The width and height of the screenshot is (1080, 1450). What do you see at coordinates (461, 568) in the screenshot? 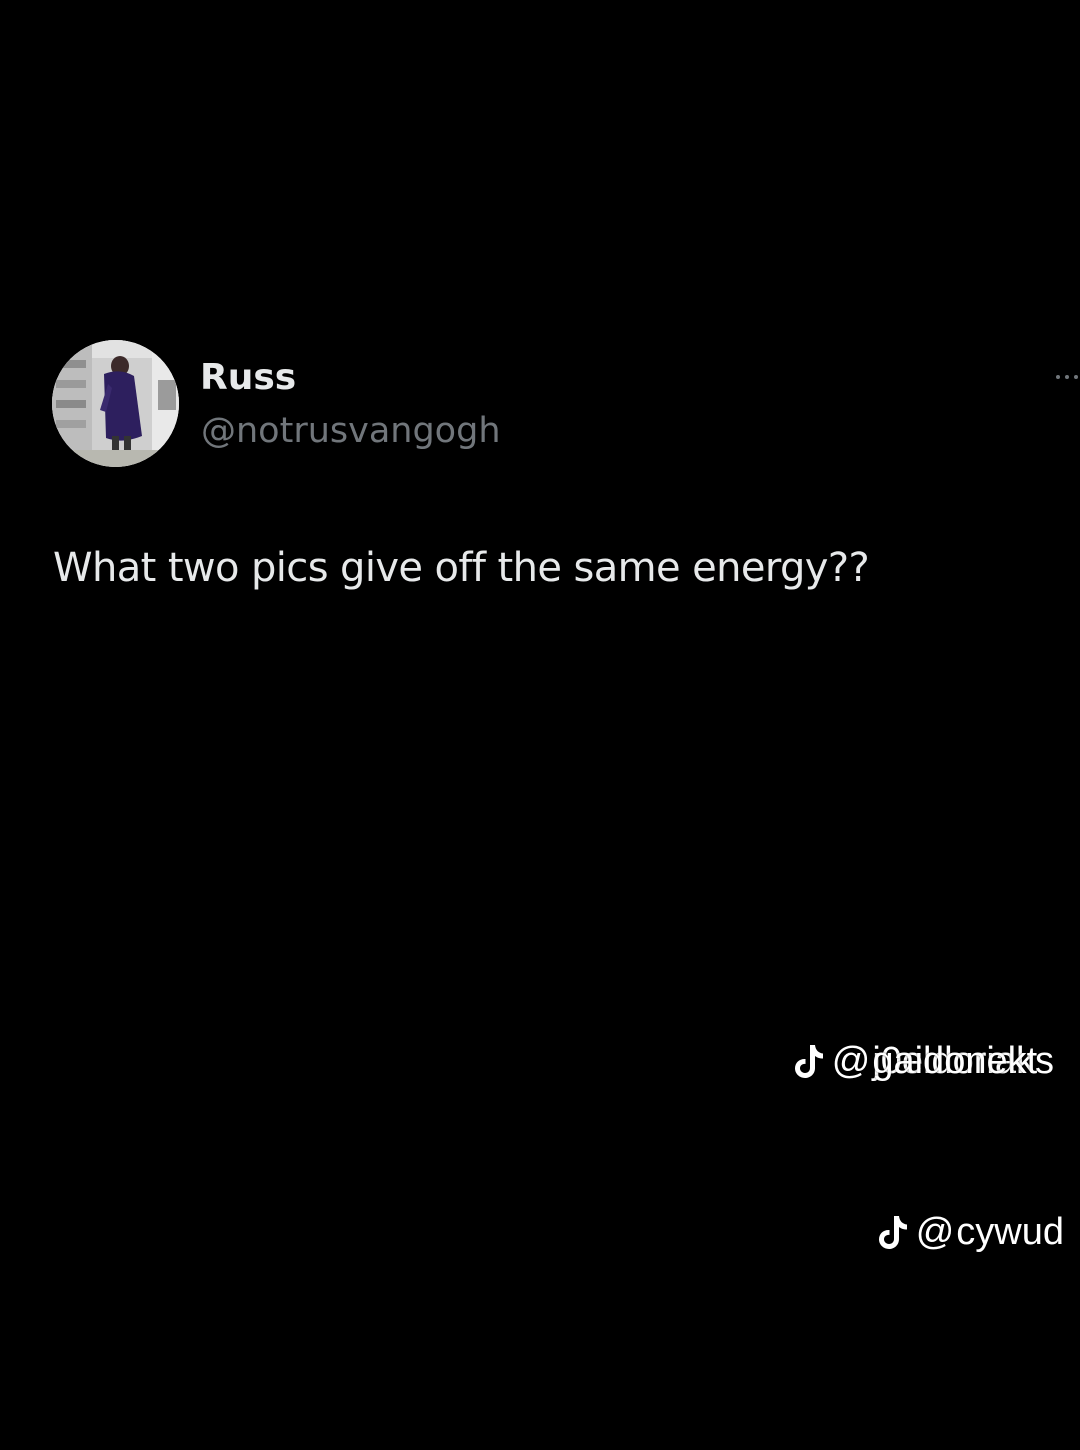
I see `tweet-text: What two pics give off the same energy??` at bounding box center [461, 568].